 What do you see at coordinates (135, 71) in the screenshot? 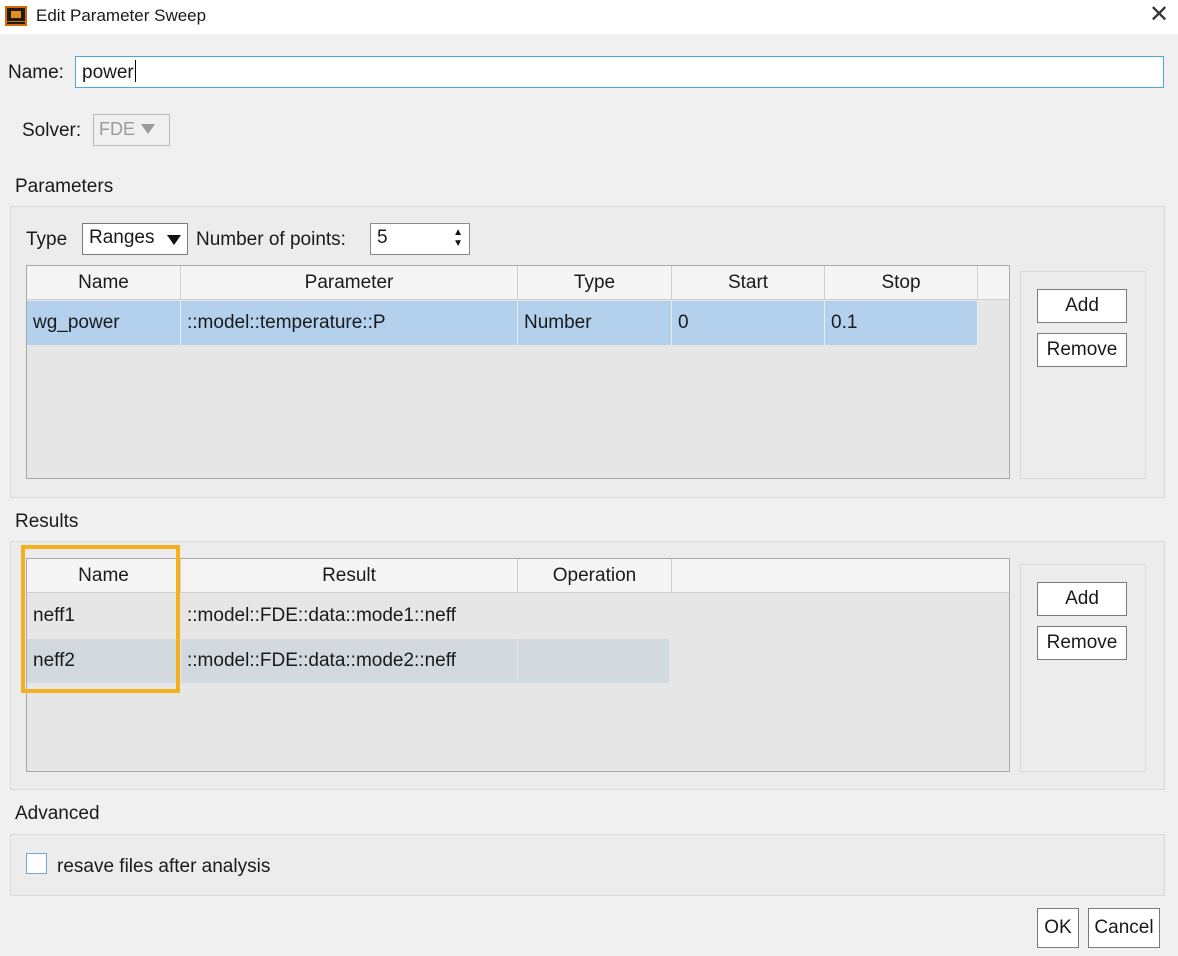
I see `text-caret` at bounding box center [135, 71].